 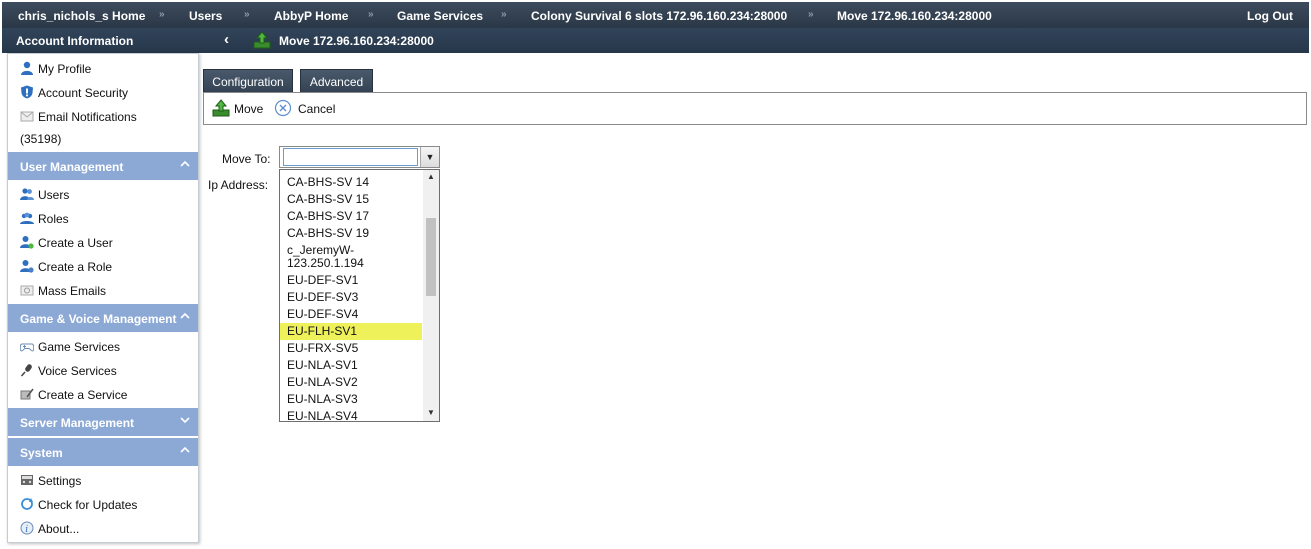 I want to click on section-title: System, so click(x=41, y=453).